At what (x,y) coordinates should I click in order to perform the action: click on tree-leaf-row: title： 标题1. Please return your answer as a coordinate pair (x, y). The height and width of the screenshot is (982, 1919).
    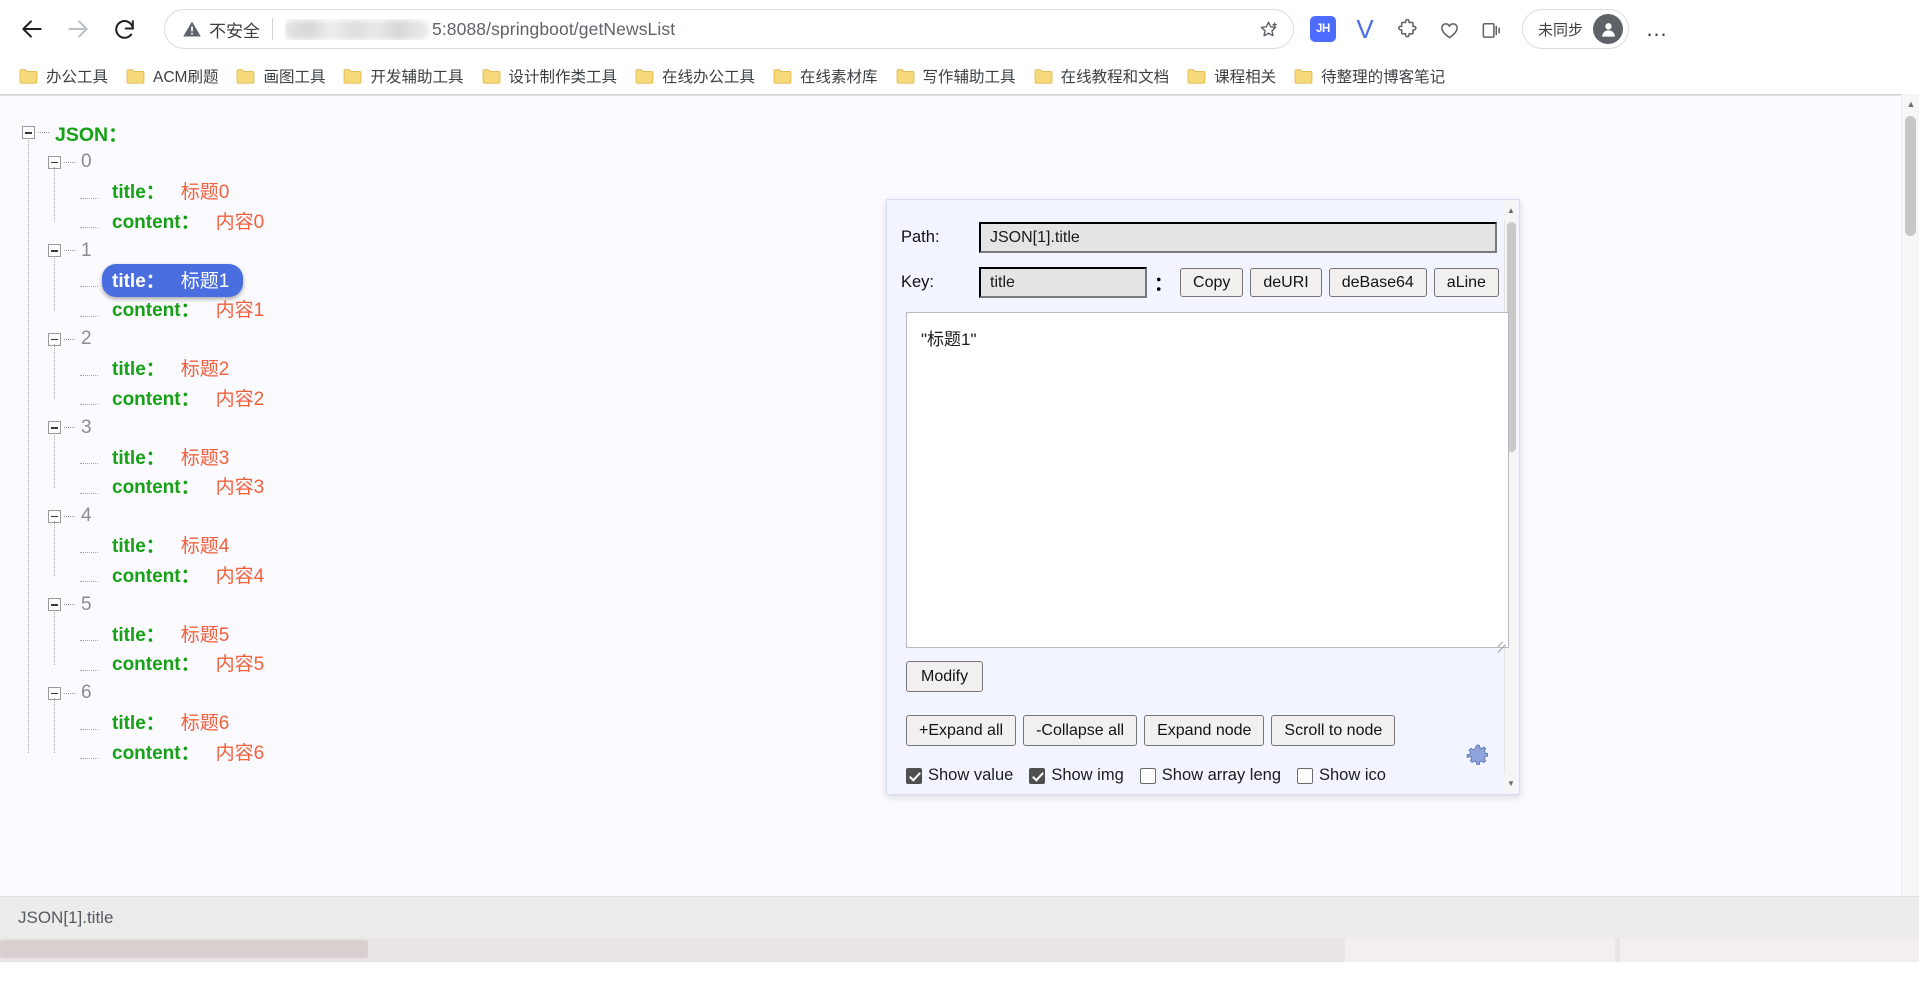
    Looking at the image, I should click on (472, 280).